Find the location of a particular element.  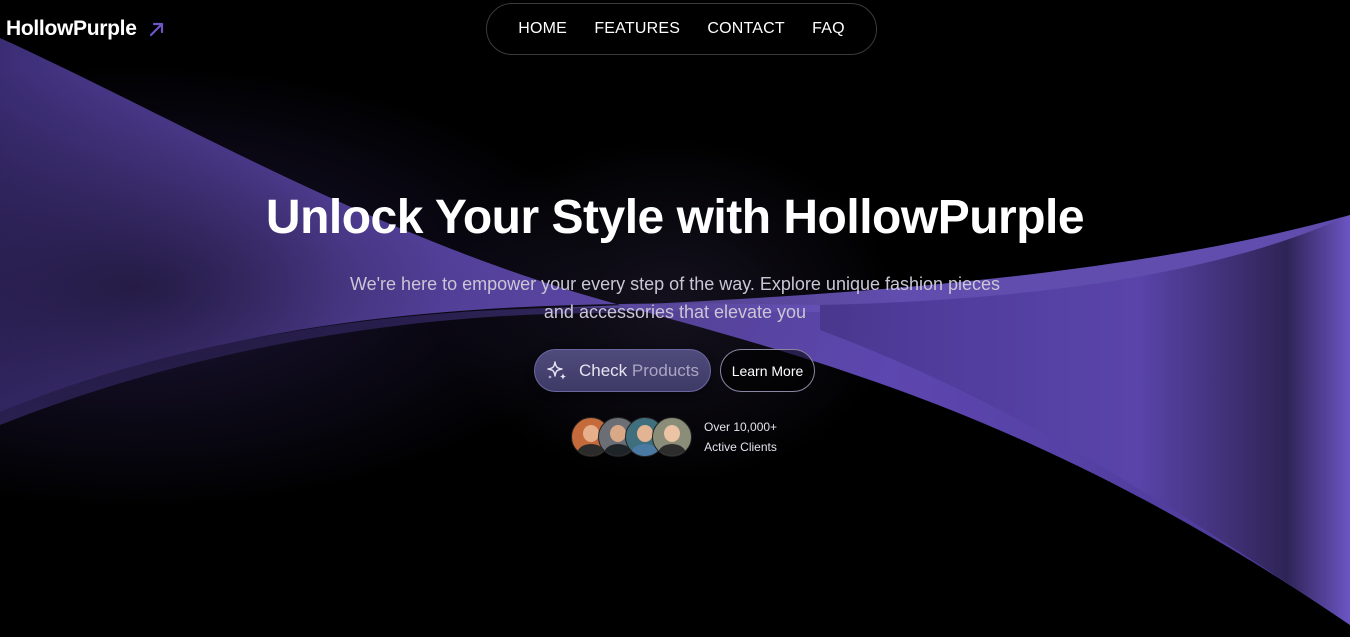

brand-logo: HollowPurple is located at coordinates (86, 29).